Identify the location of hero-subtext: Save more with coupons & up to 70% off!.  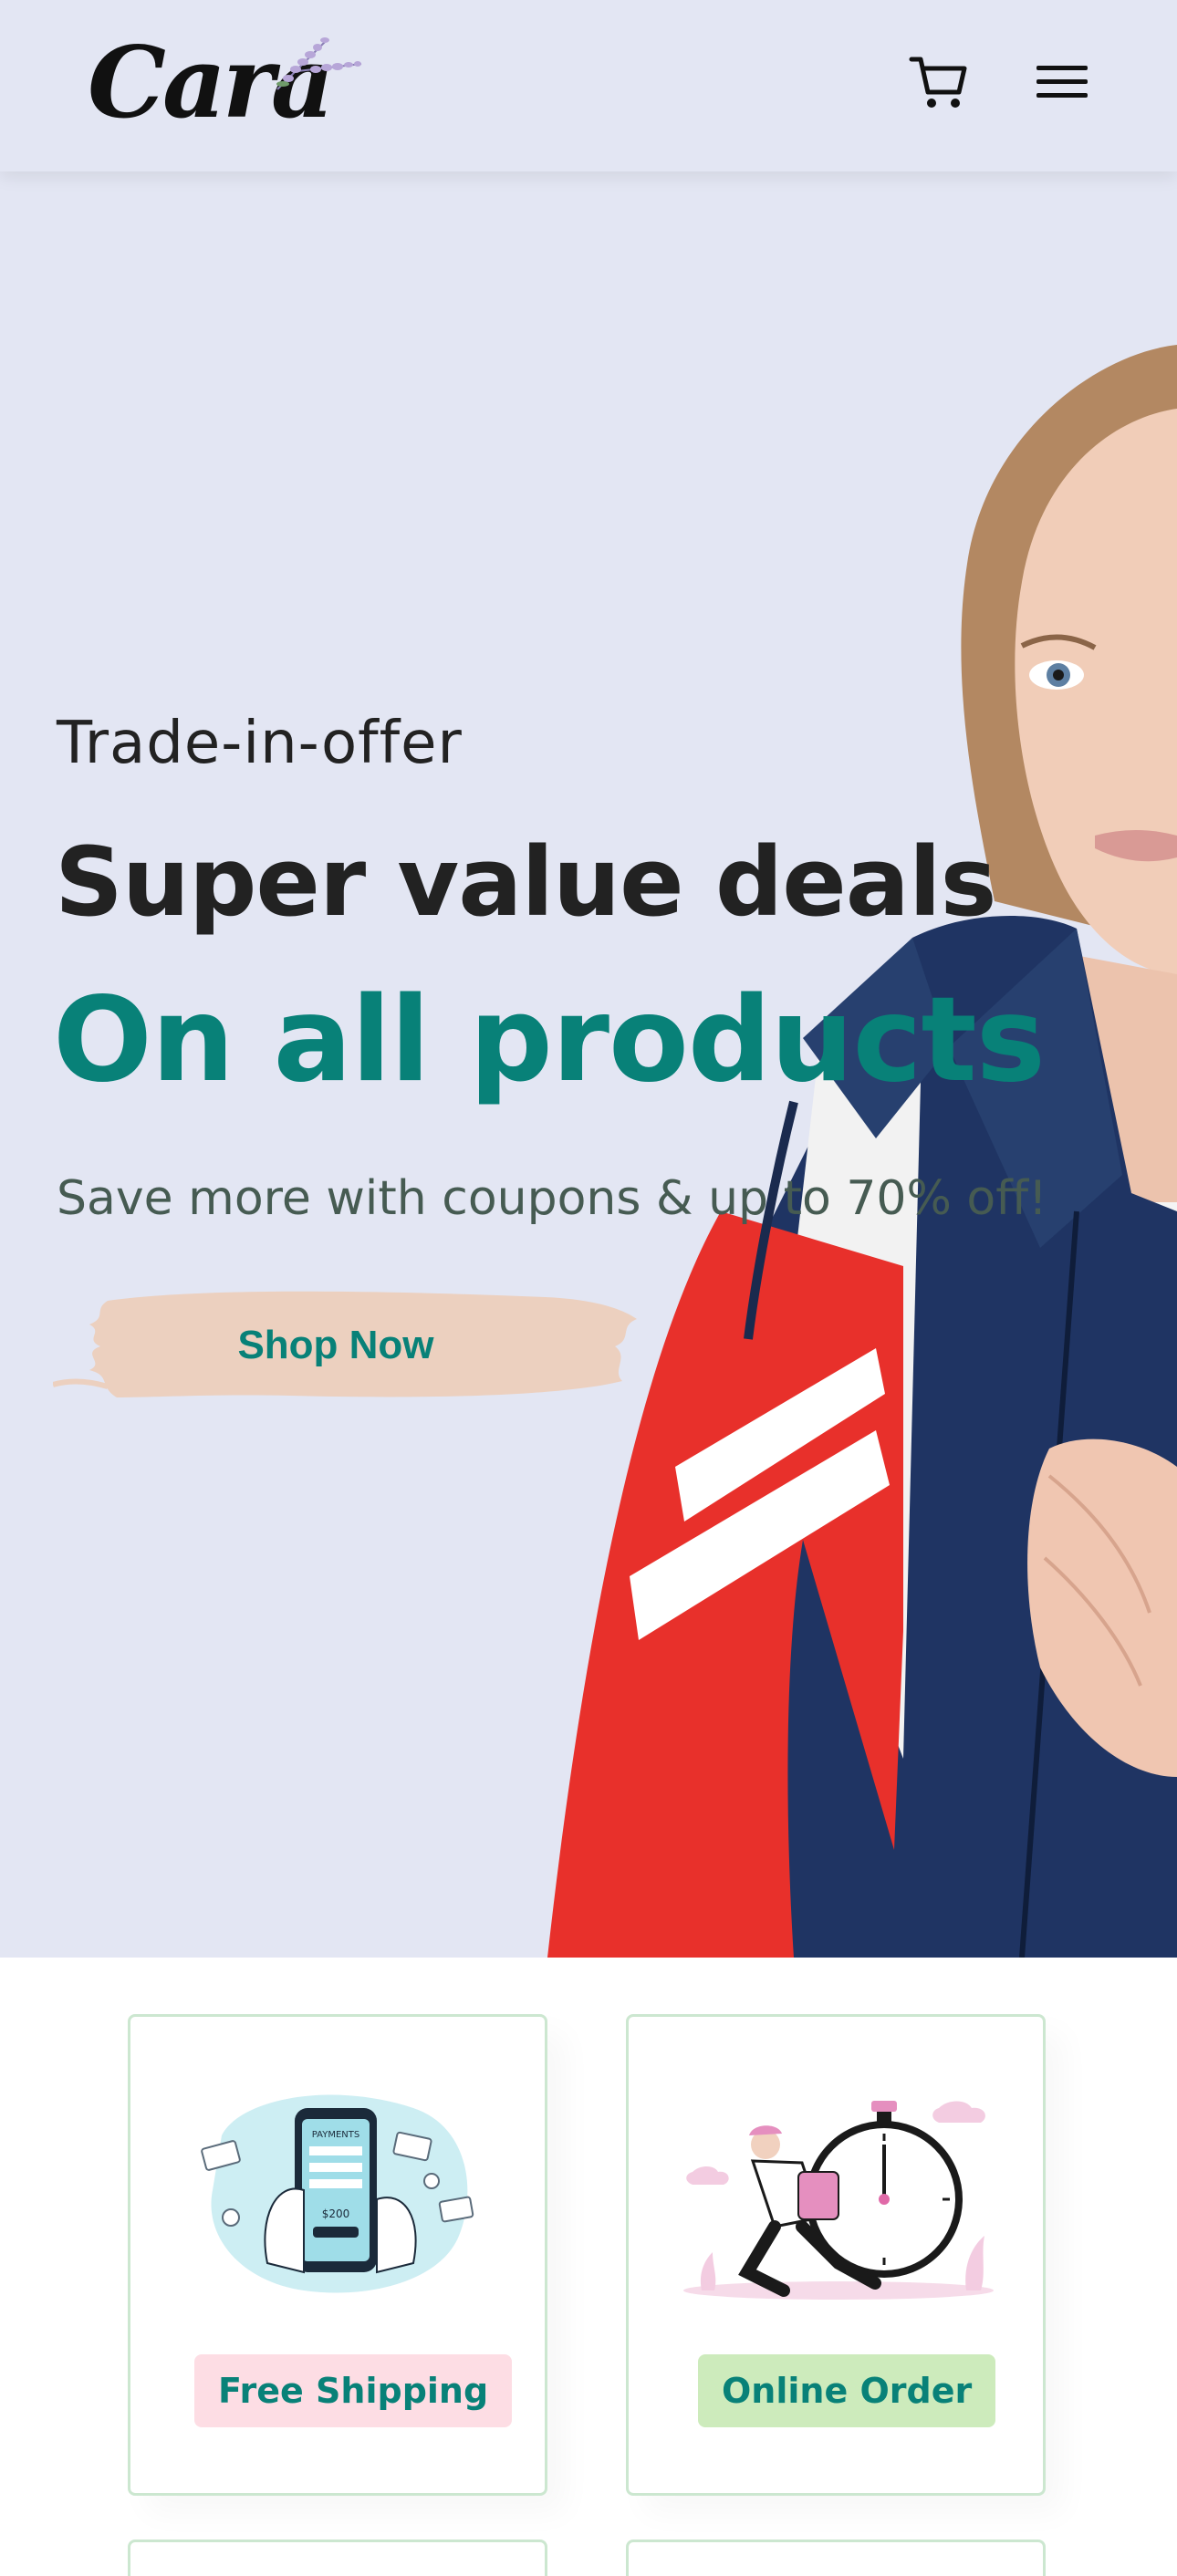
(552, 1198).